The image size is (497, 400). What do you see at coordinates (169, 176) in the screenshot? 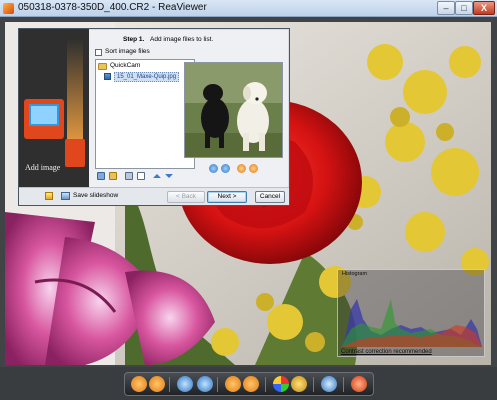
I see `move-down-icon` at bounding box center [169, 176].